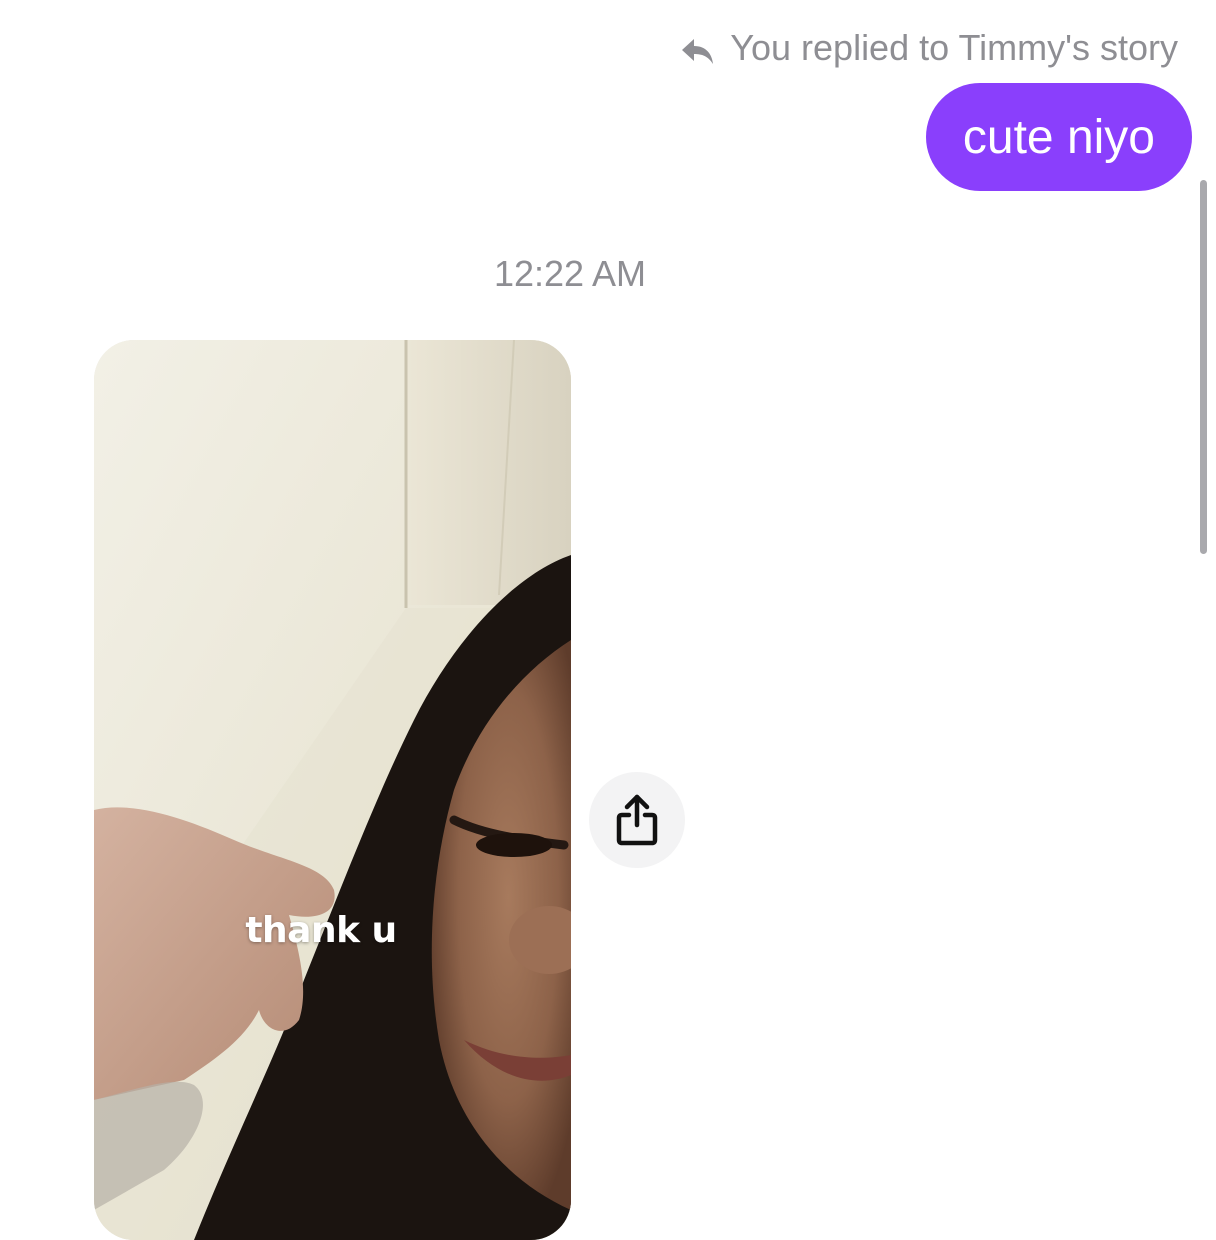 This screenshot has height=1240, width=1216. What do you see at coordinates (698, 48) in the screenshot?
I see `reply-arrow-icon` at bounding box center [698, 48].